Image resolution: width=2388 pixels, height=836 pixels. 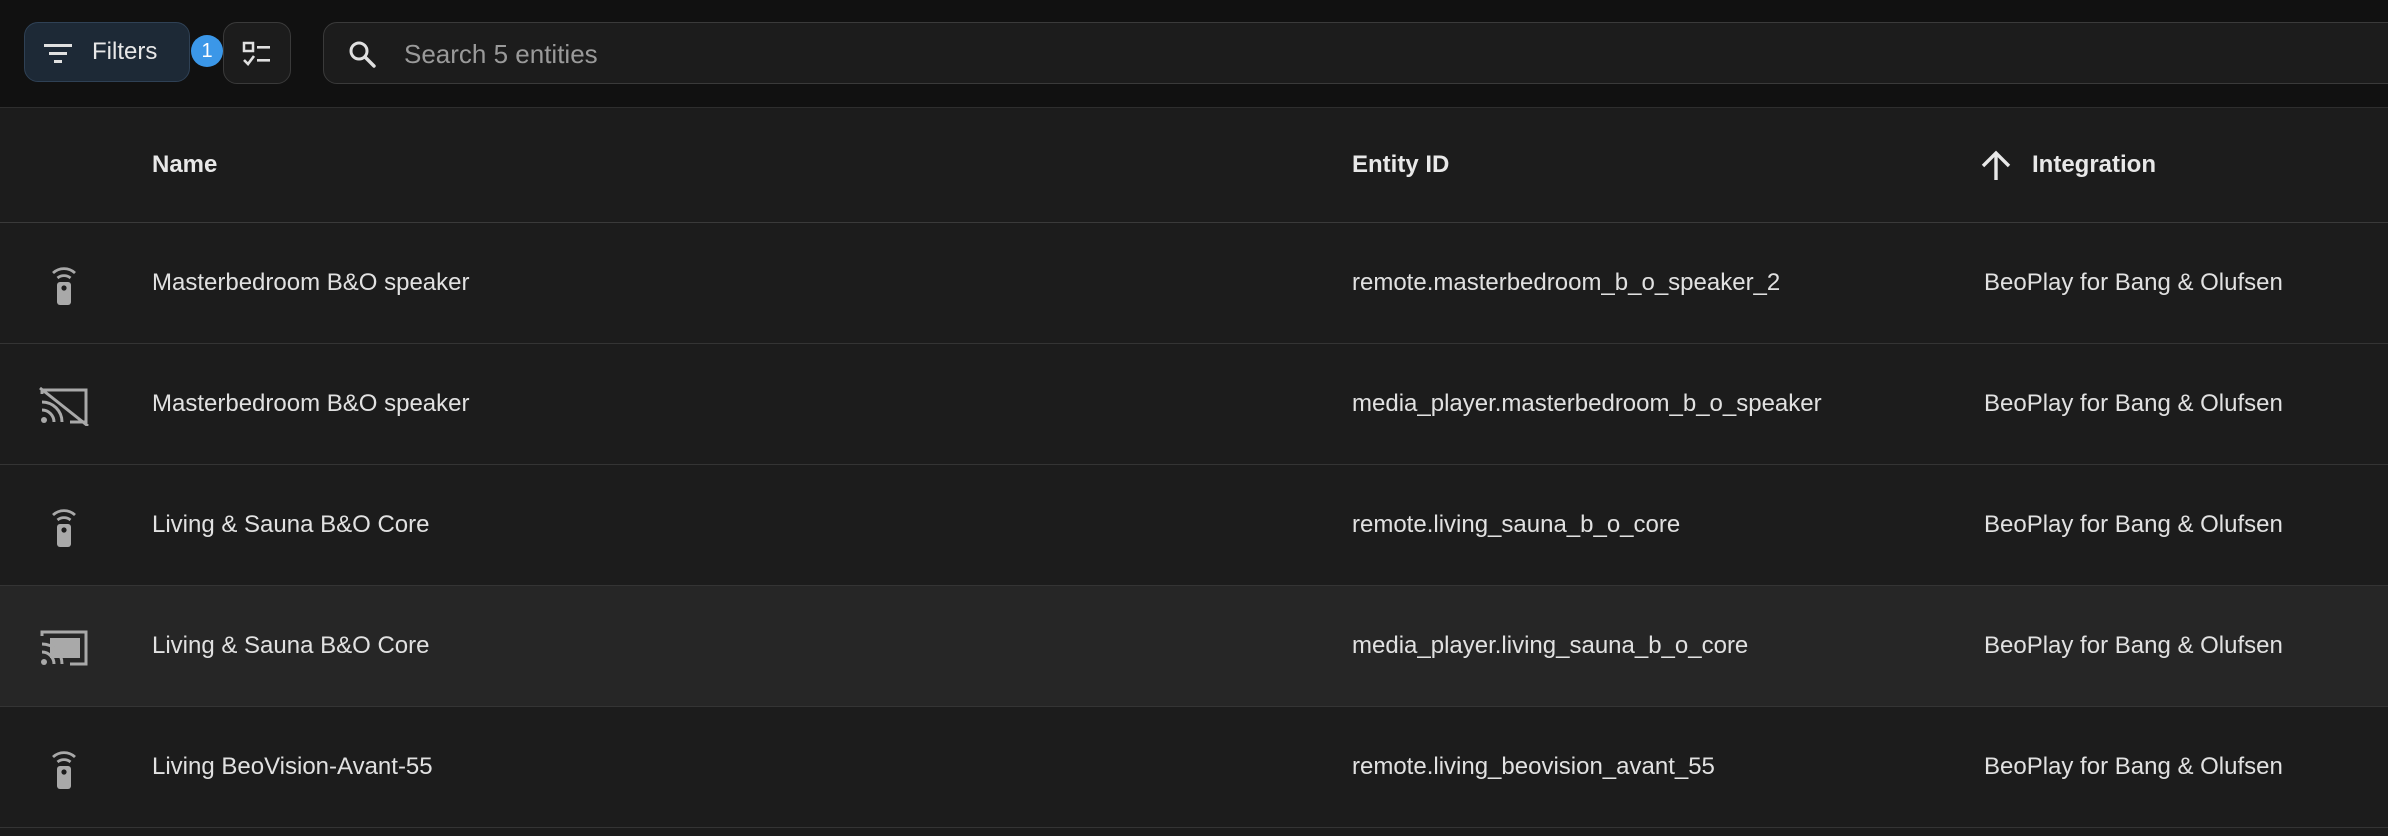 What do you see at coordinates (1533, 766) in the screenshot?
I see `entity-id: remote.living_beovision_avant_55` at bounding box center [1533, 766].